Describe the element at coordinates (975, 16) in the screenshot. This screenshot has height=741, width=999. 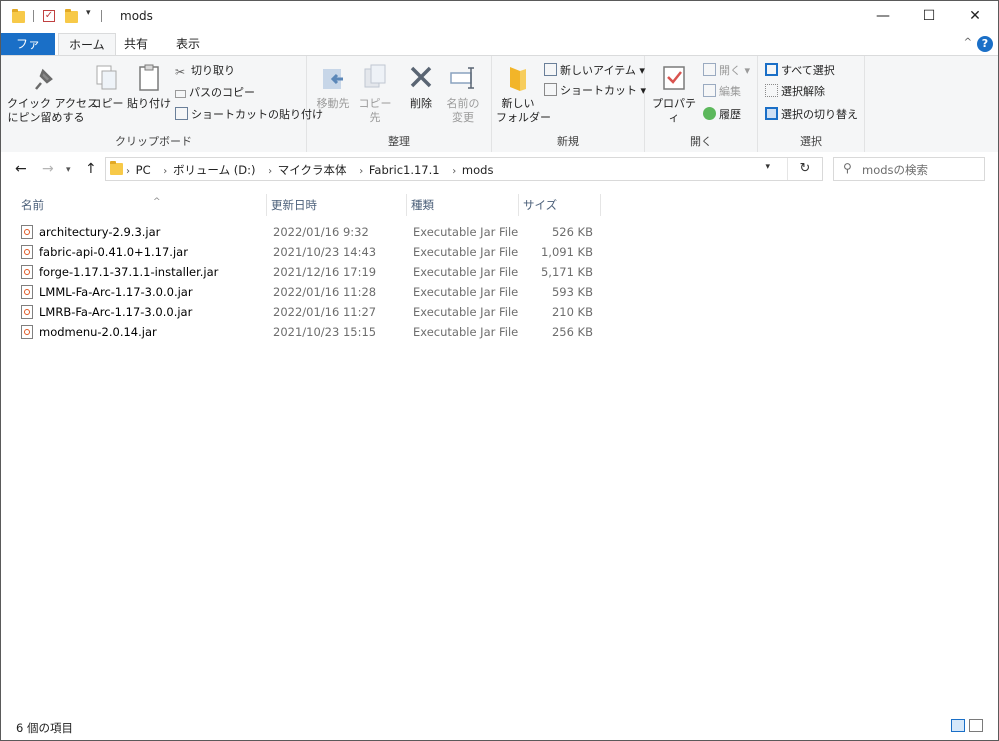
I see `close-button: ✕` at that location.